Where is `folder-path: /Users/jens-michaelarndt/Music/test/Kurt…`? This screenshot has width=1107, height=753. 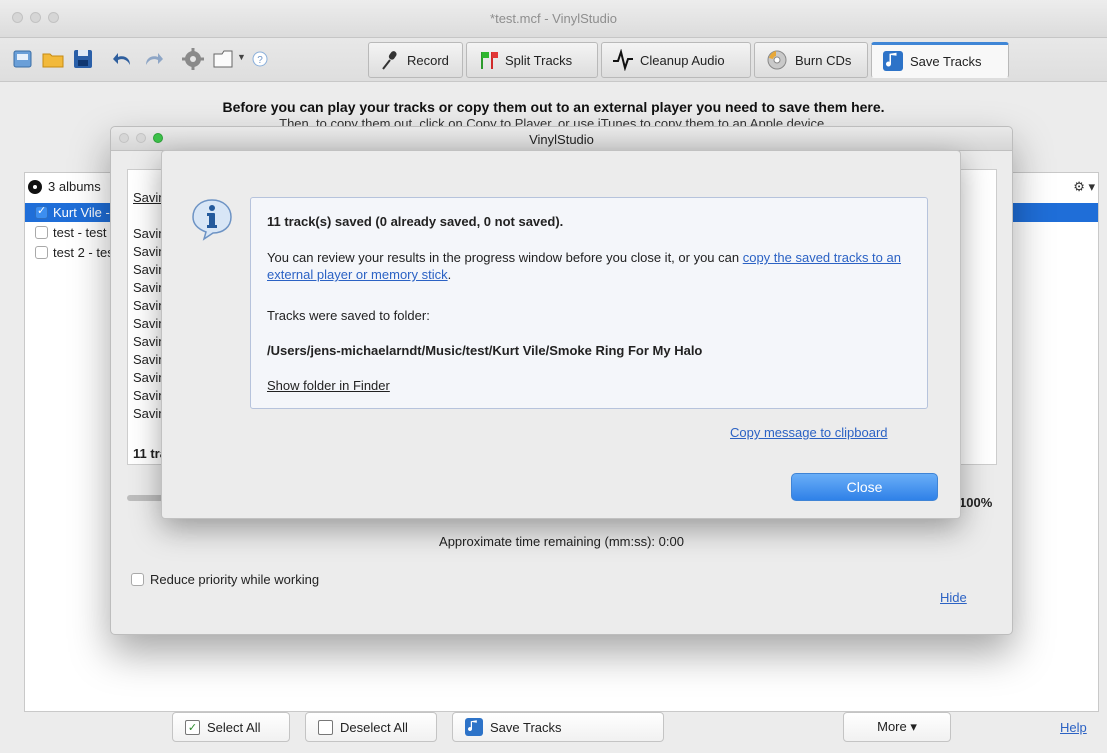
folder-path: /Users/jens-michaelarndt/Music/test/Kurt… is located at coordinates (485, 350).